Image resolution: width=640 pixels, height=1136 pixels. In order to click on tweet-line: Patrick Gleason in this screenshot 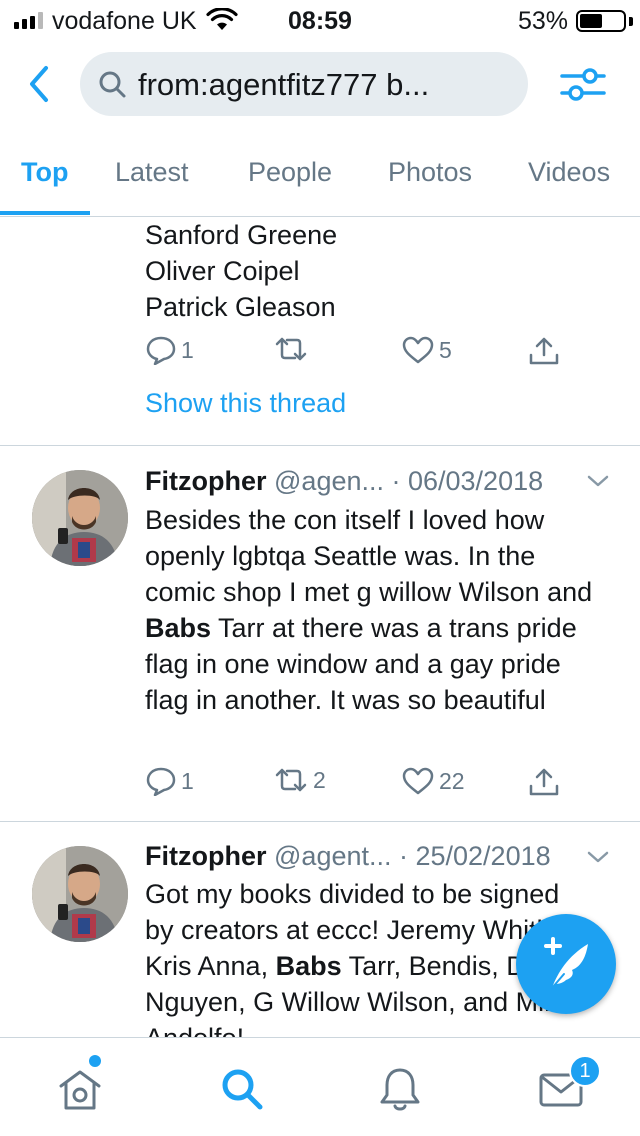, I will do `click(240, 307)`.